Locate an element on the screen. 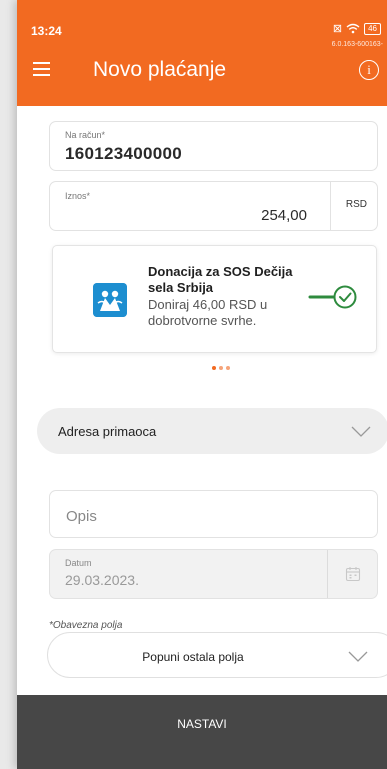 This screenshot has height=769, width=387. donation-title: Donacija za SOS Dečija sela Srbija is located at coordinates (220, 279).